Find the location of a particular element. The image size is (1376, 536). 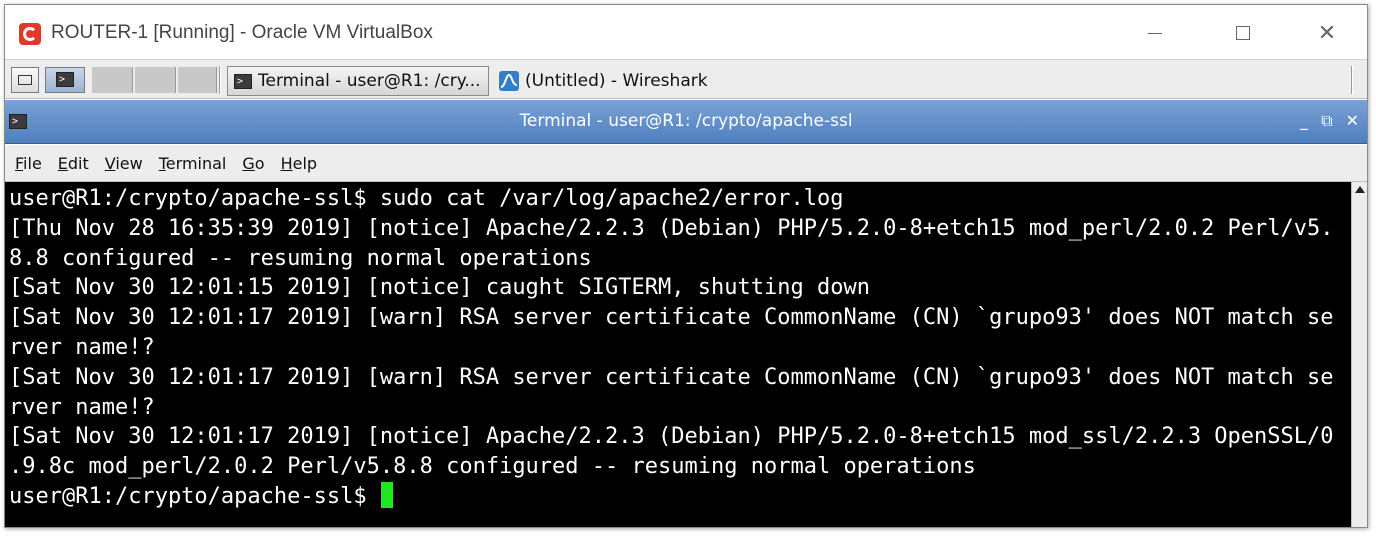

terminal-scrollbar is located at coordinates (1359, 354).